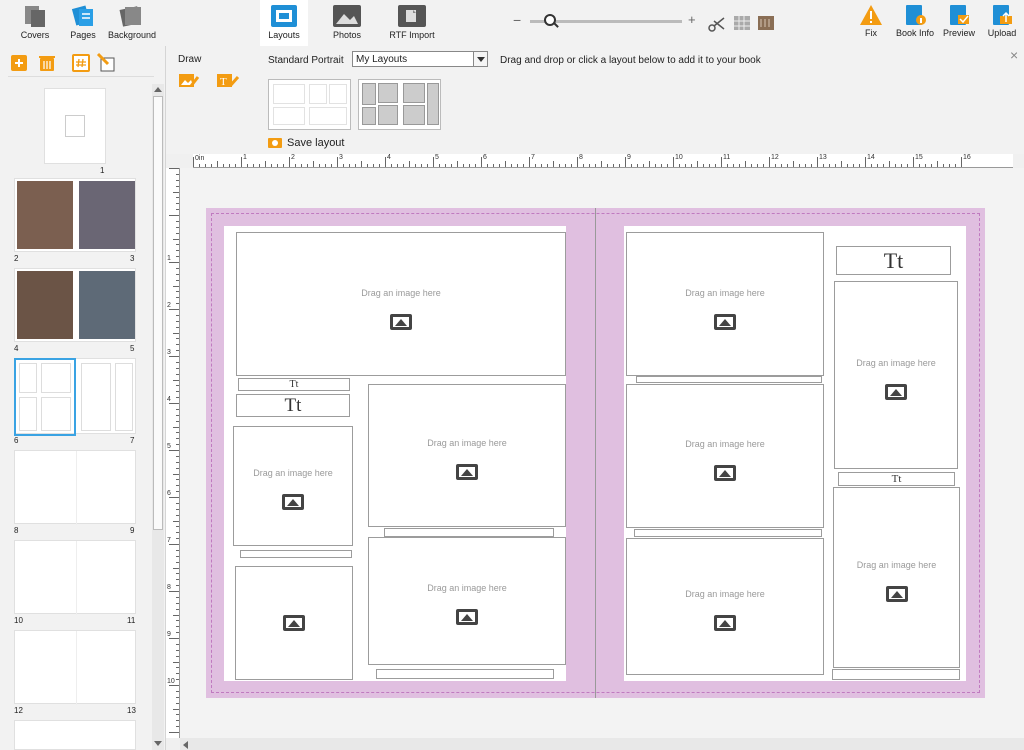 The height and width of the screenshot is (750, 1024). I want to click on pages-scrollbar, so click(158, 417).